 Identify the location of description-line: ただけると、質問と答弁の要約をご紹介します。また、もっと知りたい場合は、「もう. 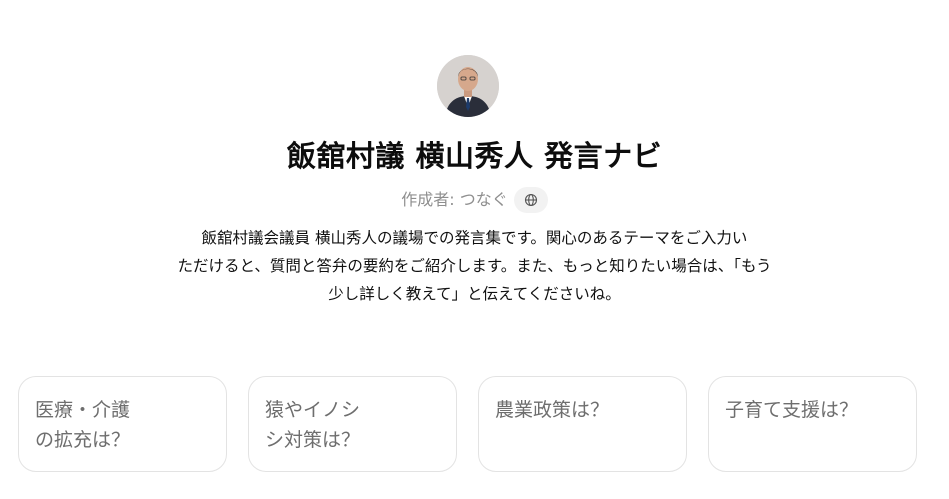
(474, 266).